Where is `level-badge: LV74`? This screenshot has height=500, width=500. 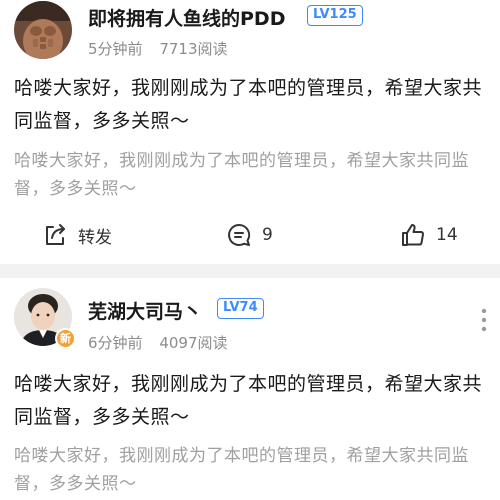
level-badge: LV74 is located at coordinates (240, 308).